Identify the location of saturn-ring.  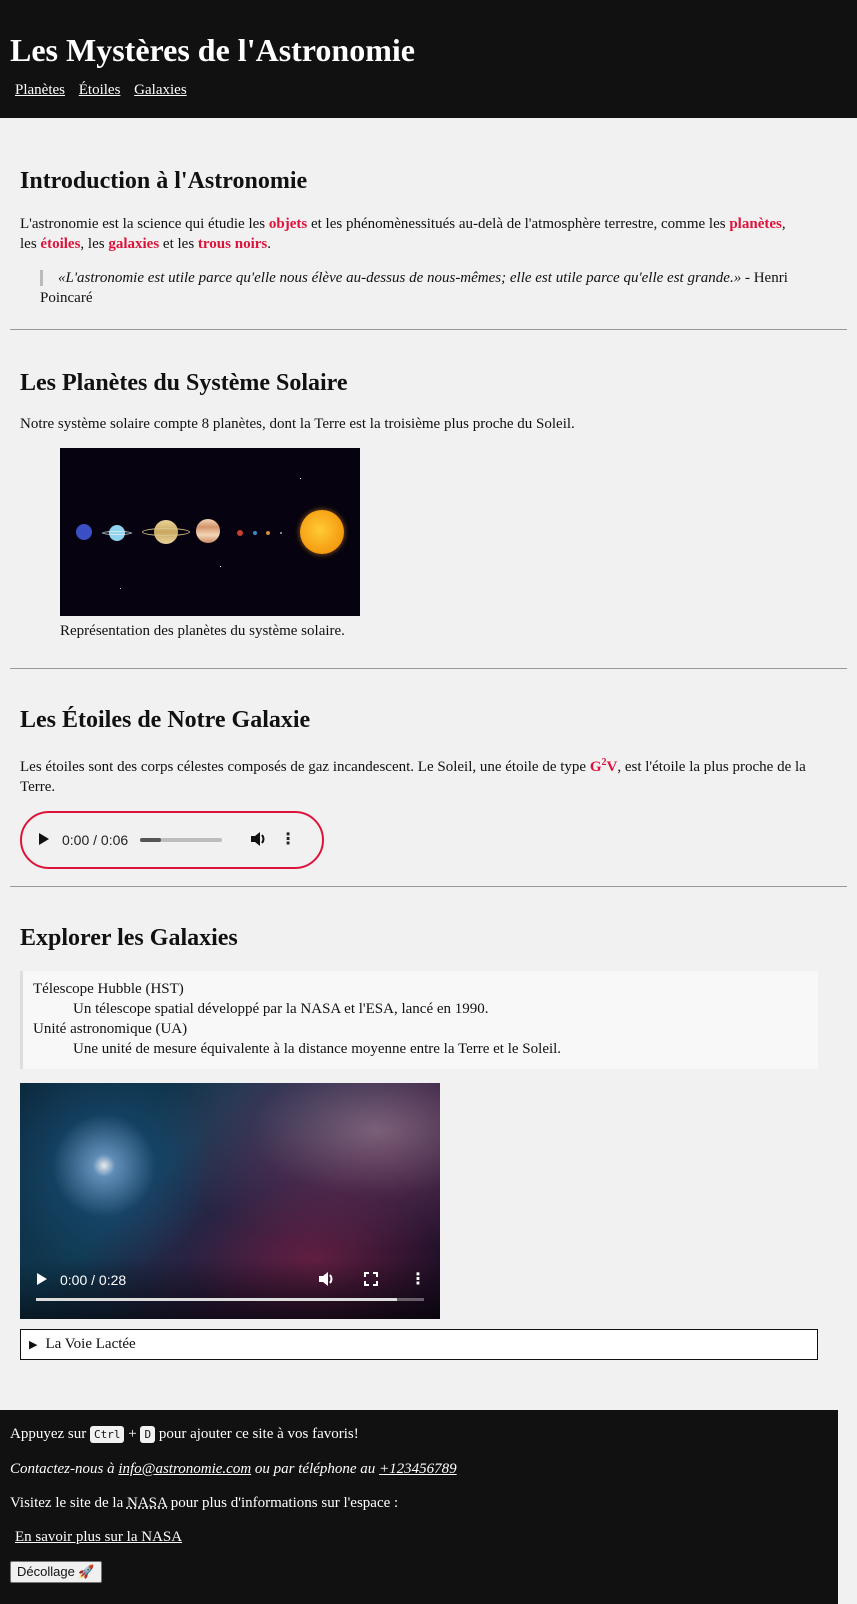
(166, 532).